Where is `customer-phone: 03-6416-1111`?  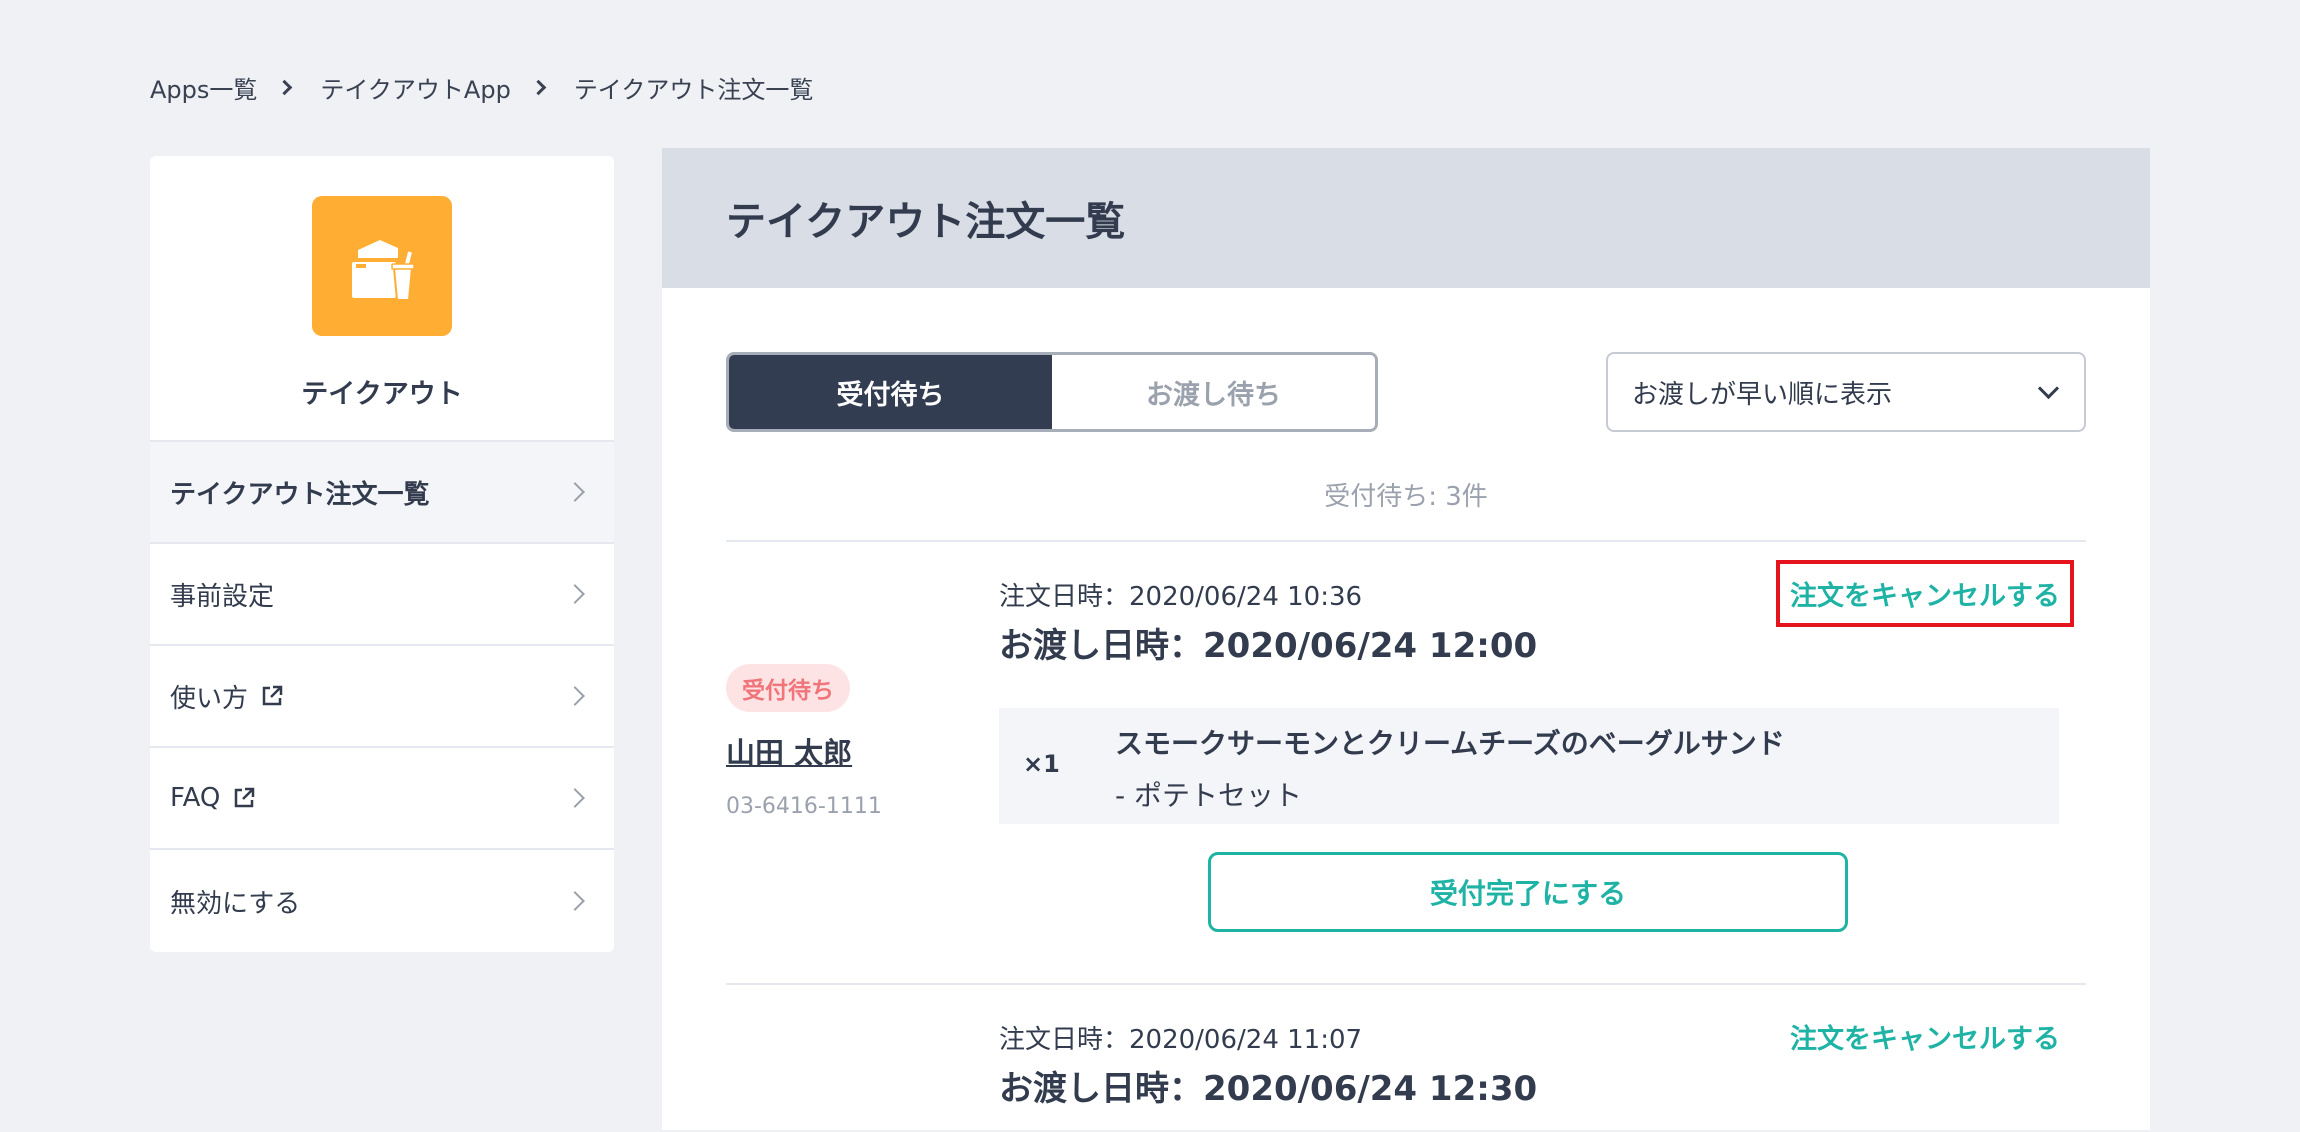 customer-phone: 03-6416-1111 is located at coordinates (804, 806).